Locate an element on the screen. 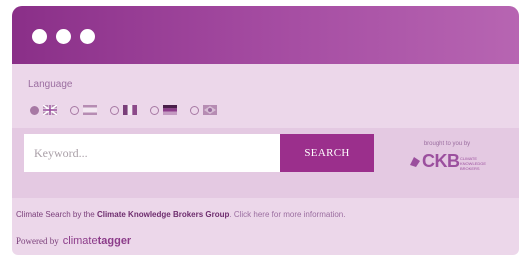 This screenshot has width=523, height=259. ckb-group-link: Climate Knowledge Brokers Group is located at coordinates (163, 214).